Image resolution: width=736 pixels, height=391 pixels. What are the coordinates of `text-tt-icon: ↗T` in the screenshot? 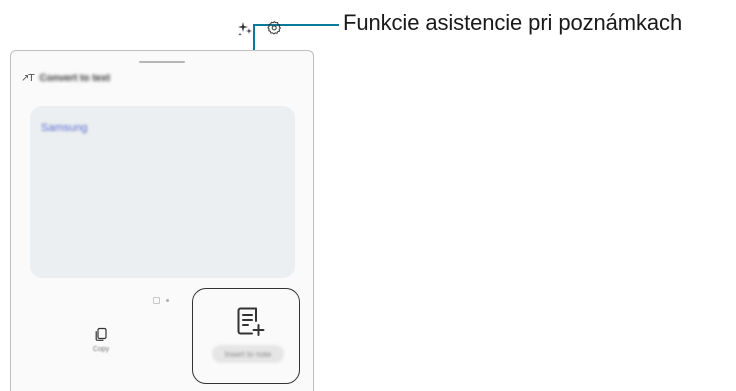 It's located at (27, 78).